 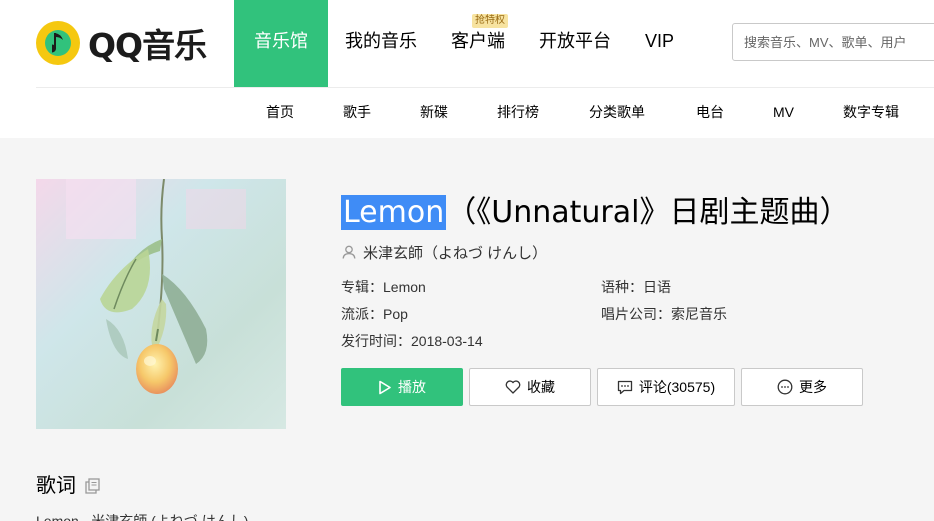 What do you see at coordinates (710, 112) in the screenshot?
I see `subnav-radio: 电台` at bounding box center [710, 112].